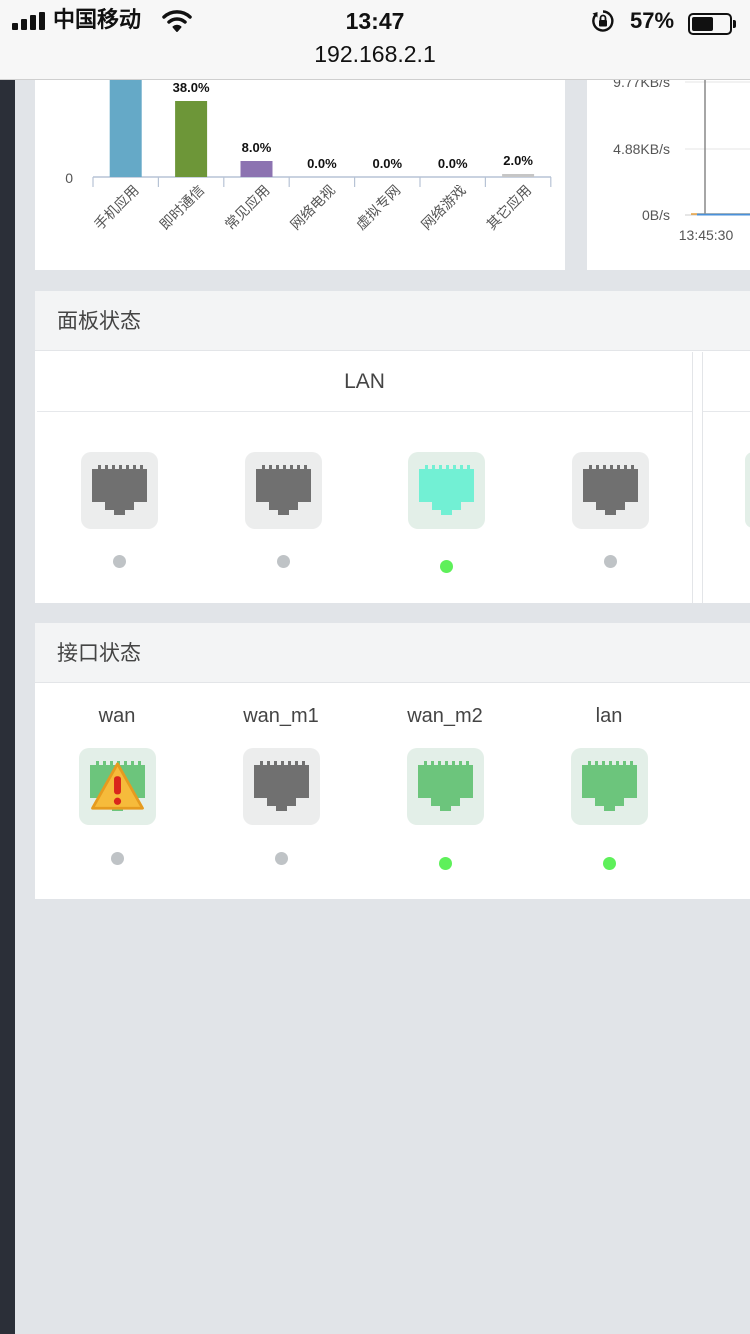 The image size is (750, 1334). What do you see at coordinates (257, 147) in the screenshot?
I see `bar-value-label: 8.0%` at bounding box center [257, 147].